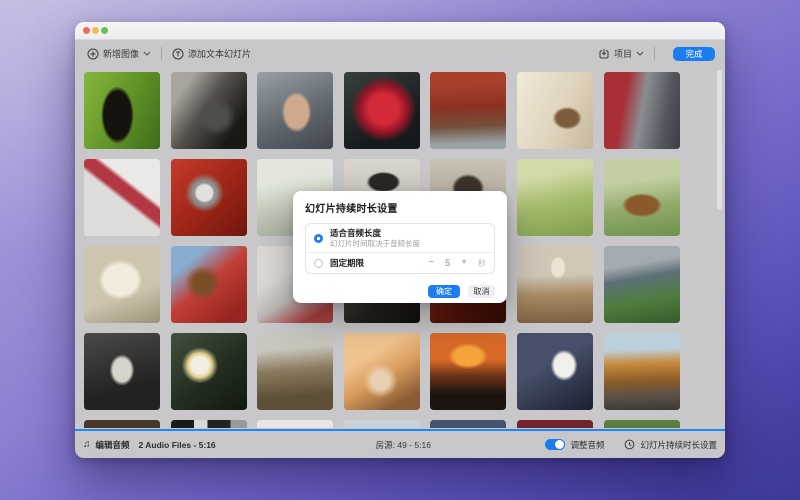 This screenshot has height=500, width=800. I want to click on minimize-window-button, so click(95, 30).